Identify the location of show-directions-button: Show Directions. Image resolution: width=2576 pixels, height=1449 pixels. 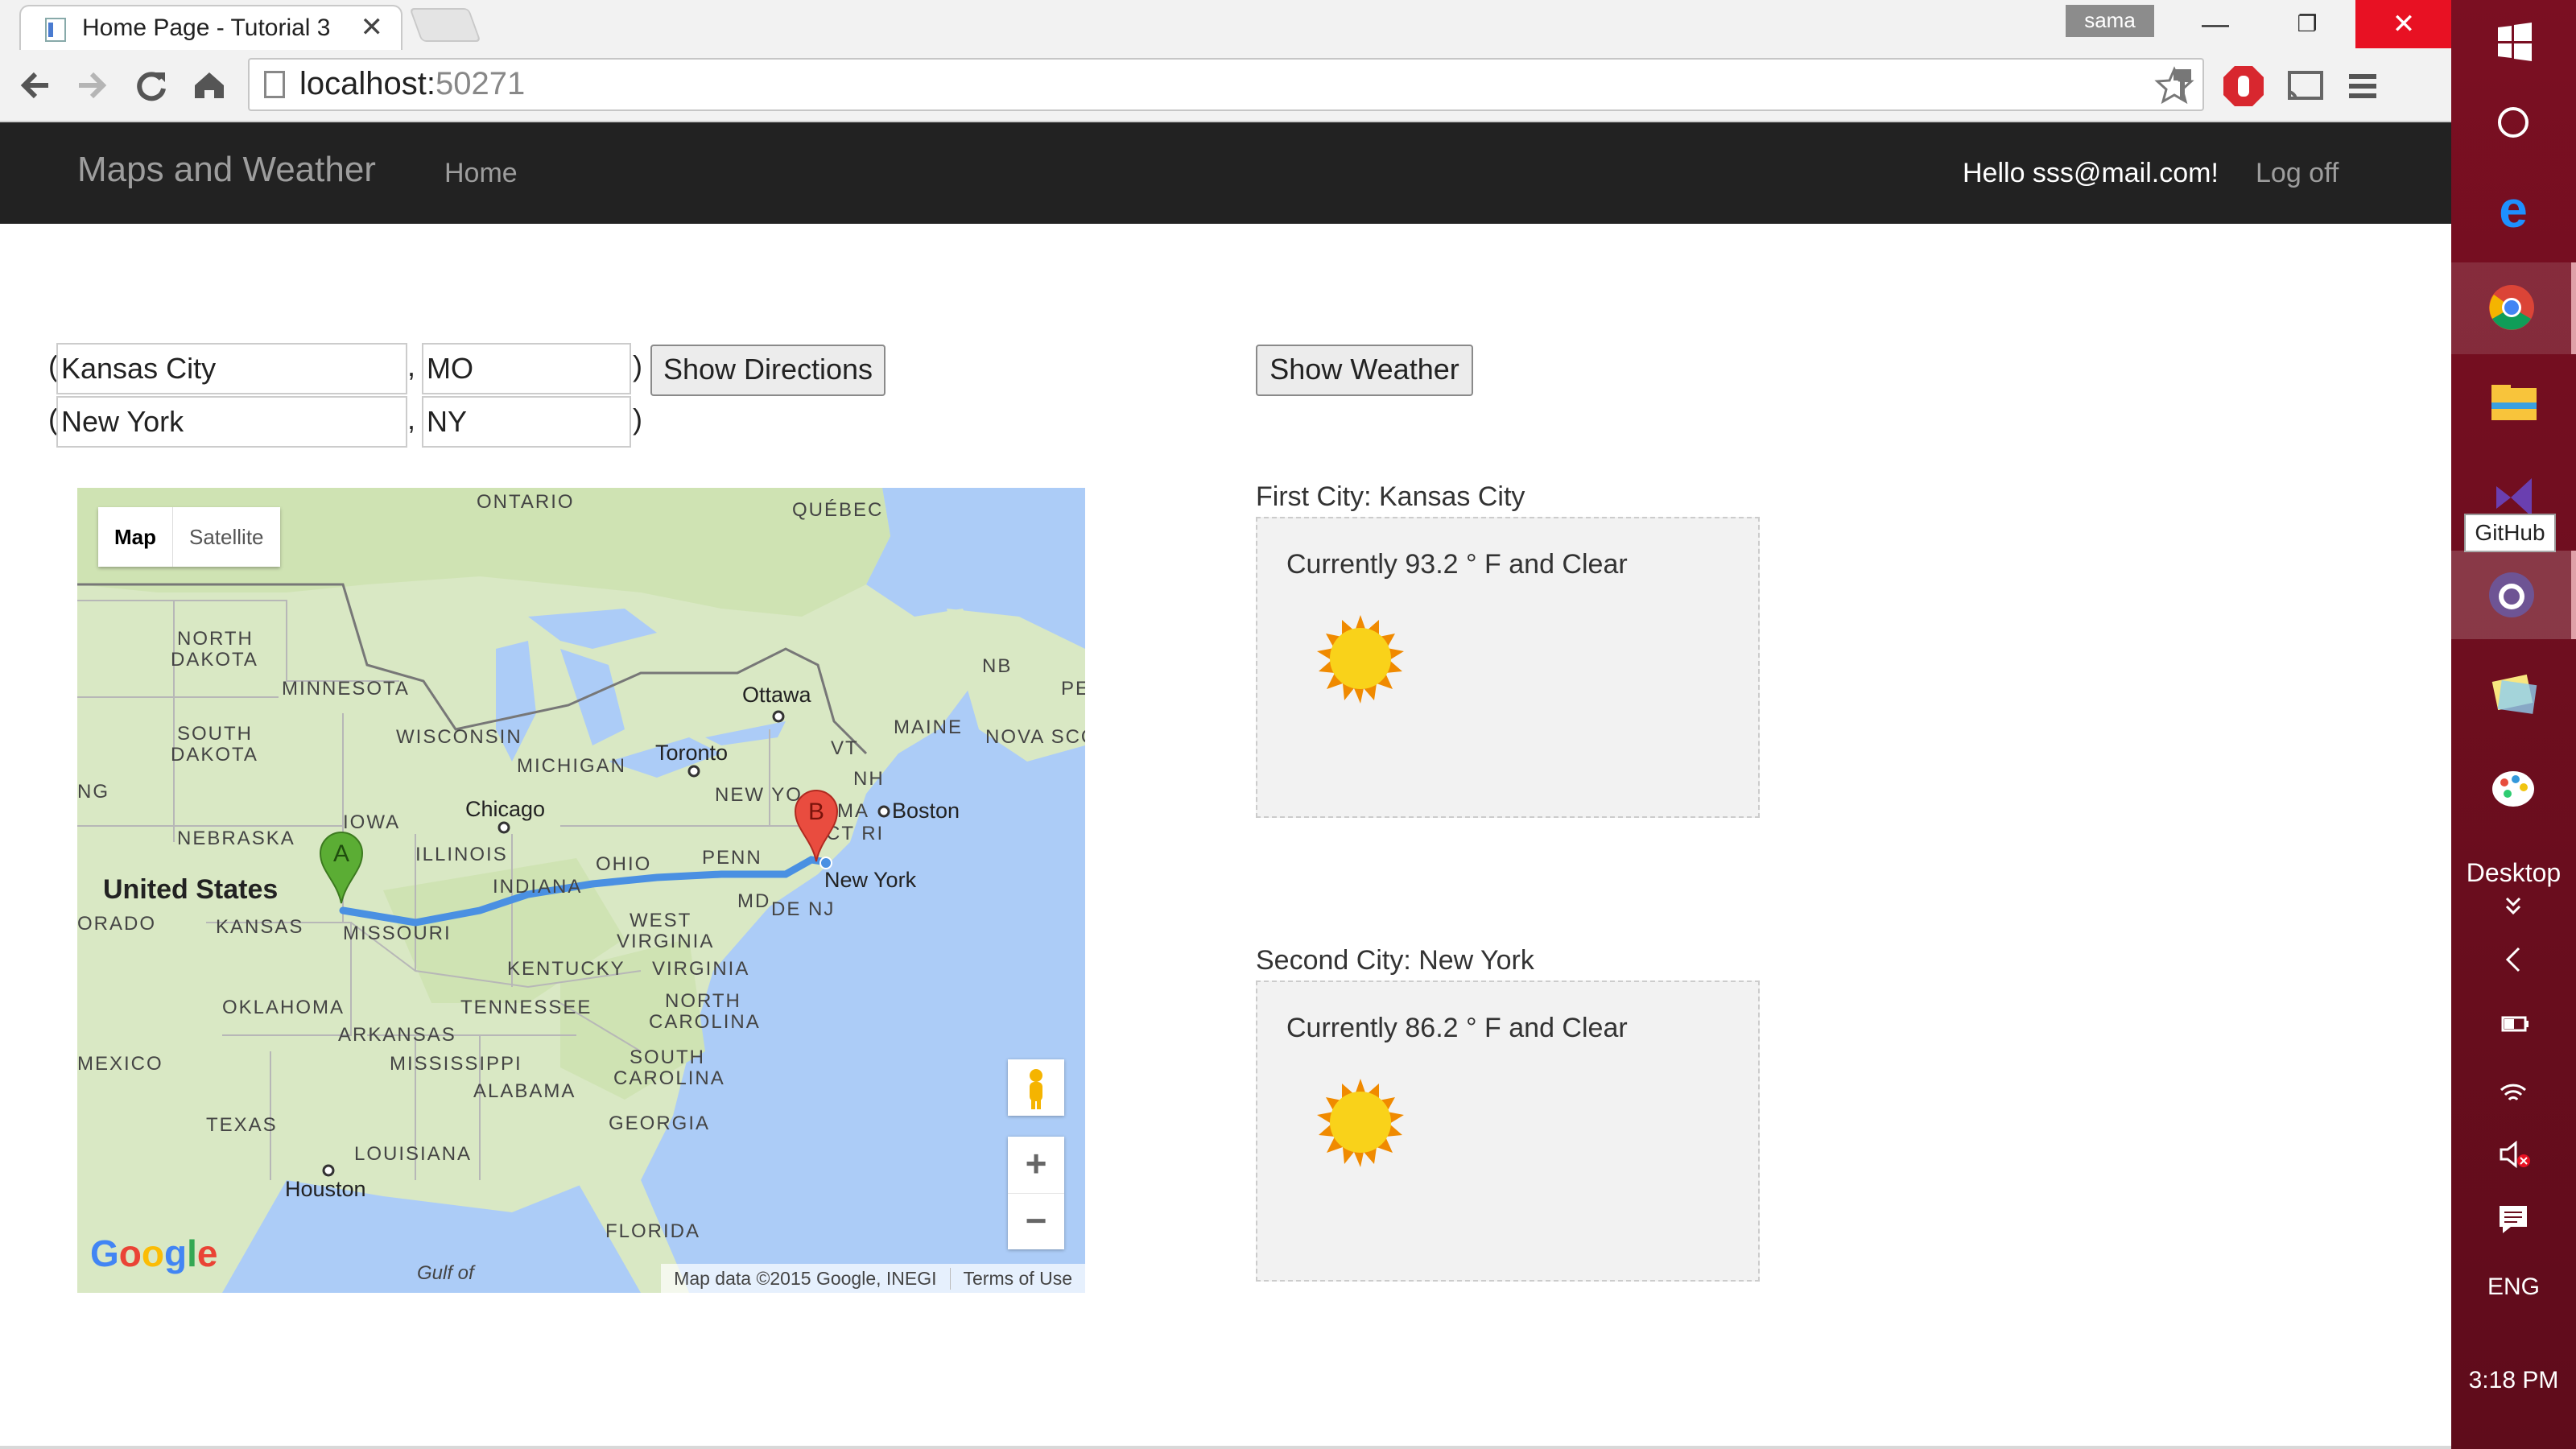
(768, 370).